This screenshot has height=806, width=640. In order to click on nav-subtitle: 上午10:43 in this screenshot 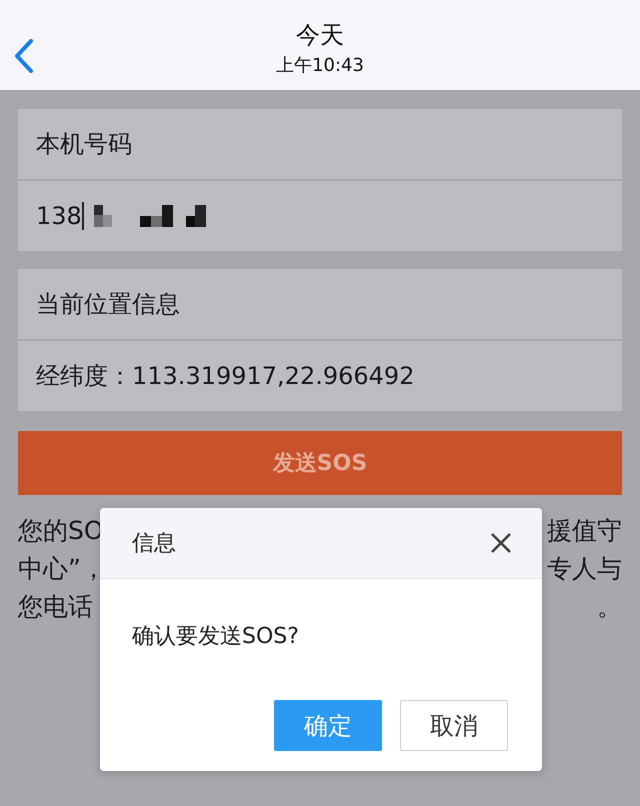, I will do `click(320, 65)`.